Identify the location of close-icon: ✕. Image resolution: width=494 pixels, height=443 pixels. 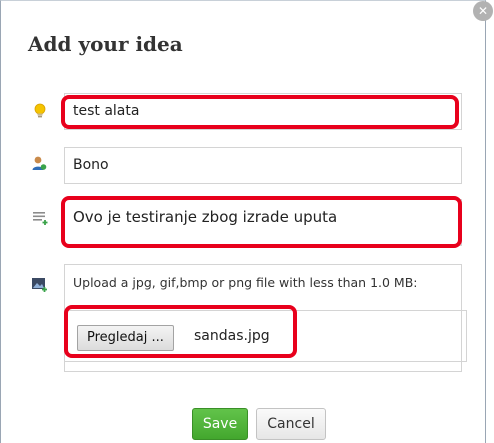
(483, 11).